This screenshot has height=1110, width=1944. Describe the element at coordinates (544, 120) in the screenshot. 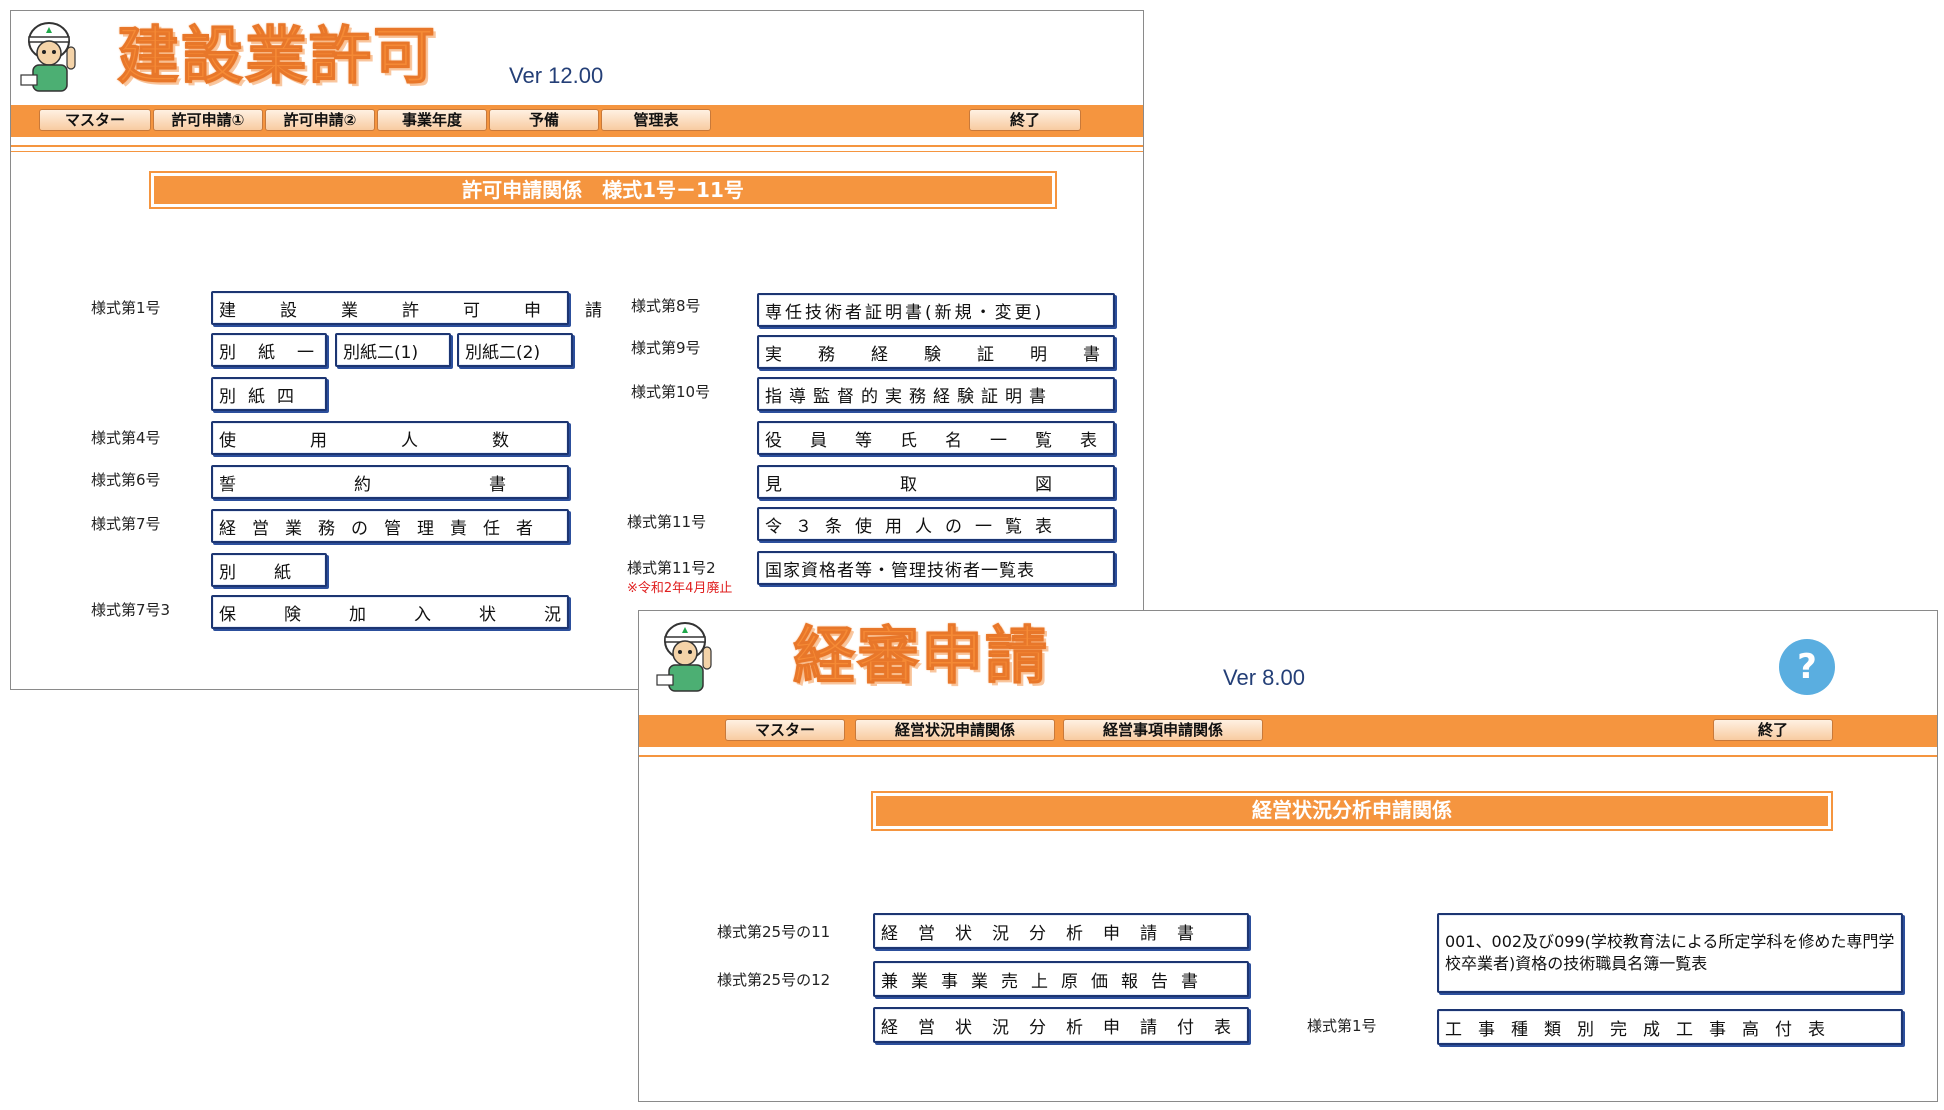

I see `menu-yobi: 予備` at that location.